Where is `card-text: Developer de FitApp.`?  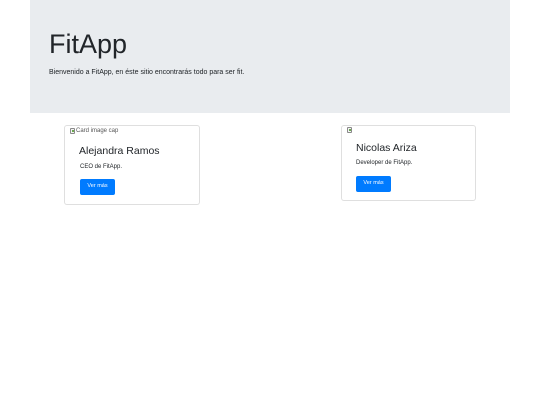
card-text: Developer de FitApp. is located at coordinates (384, 163).